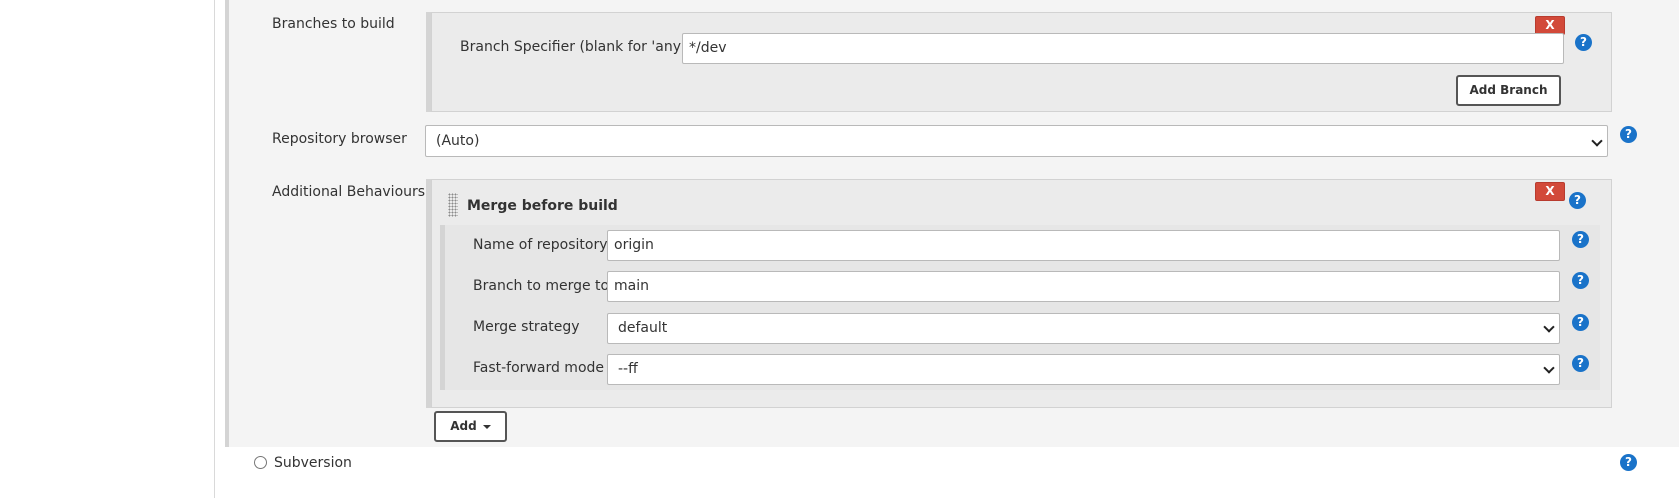 The height and width of the screenshot is (498, 1679). I want to click on drag-handle-icon, so click(453, 205).